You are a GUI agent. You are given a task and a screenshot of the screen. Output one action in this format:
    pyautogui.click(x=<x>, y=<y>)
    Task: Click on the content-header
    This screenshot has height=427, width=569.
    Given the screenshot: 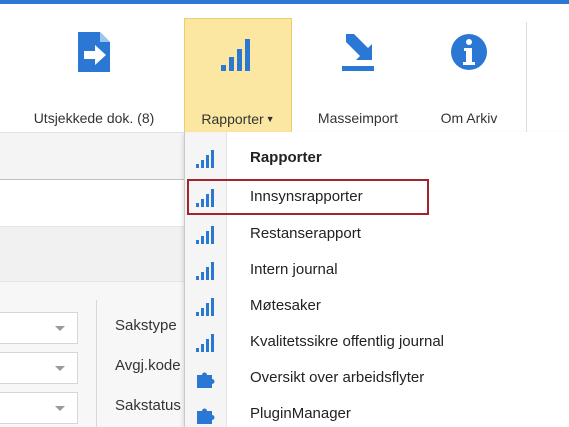 What is the action you would take?
    pyautogui.click(x=95, y=203)
    